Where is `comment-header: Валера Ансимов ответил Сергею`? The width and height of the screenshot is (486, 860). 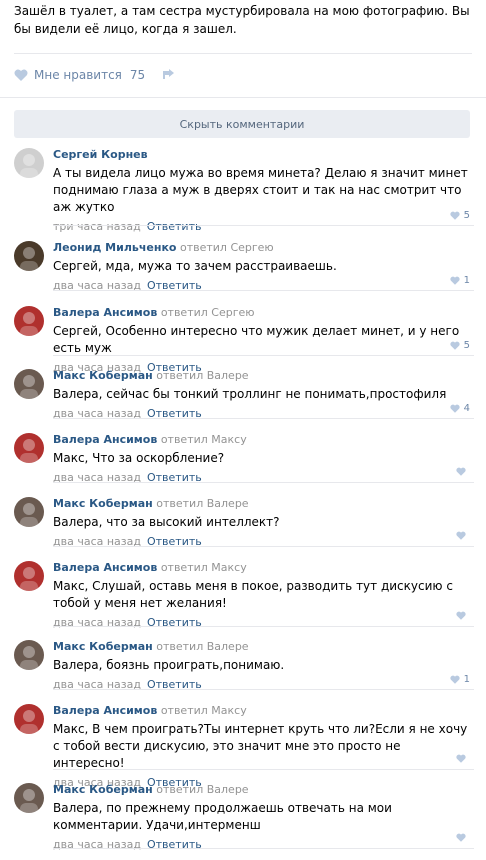 comment-header: Валера Ансимов ответил Сергею is located at coordinates (263, 313).